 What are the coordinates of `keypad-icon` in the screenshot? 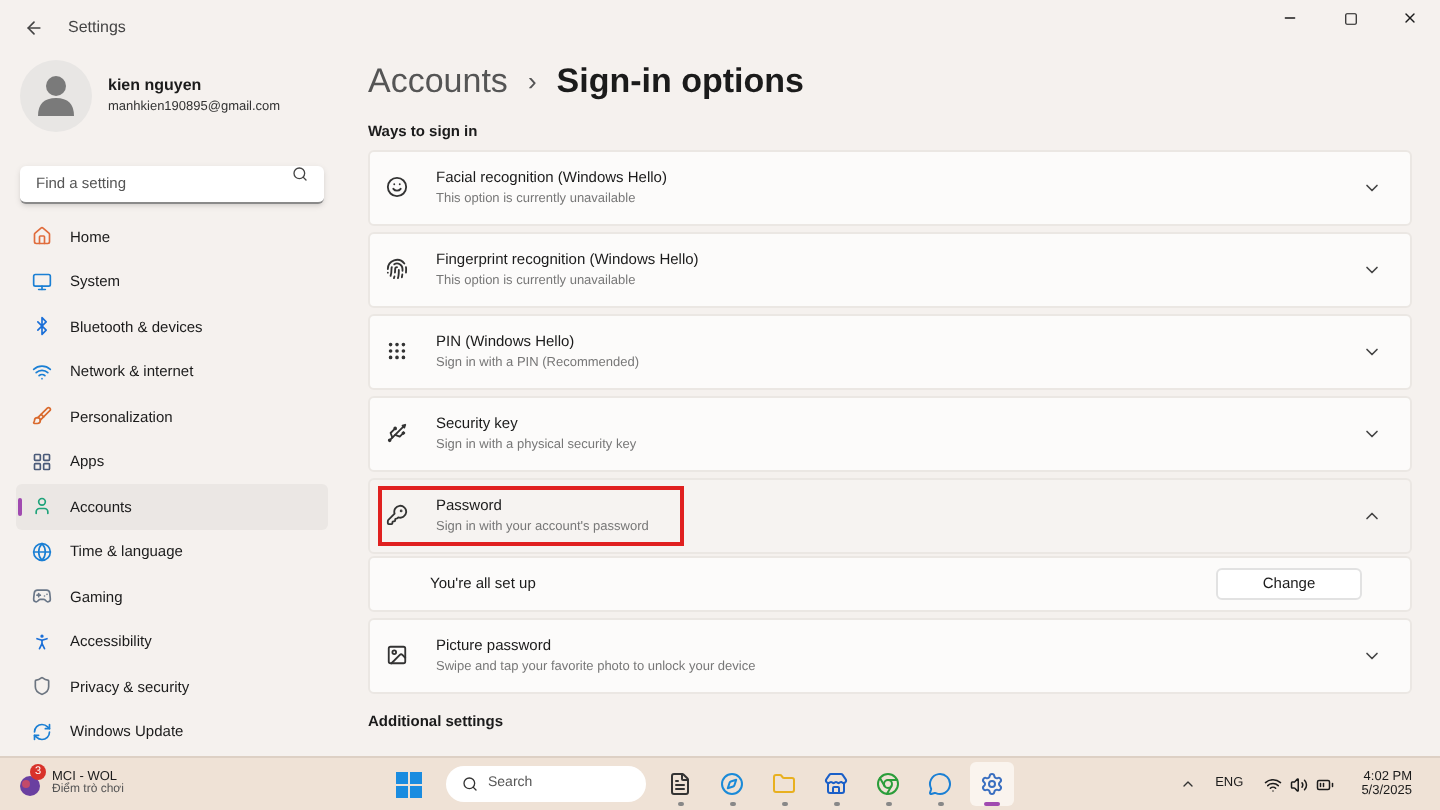 It's located at (397, 351).